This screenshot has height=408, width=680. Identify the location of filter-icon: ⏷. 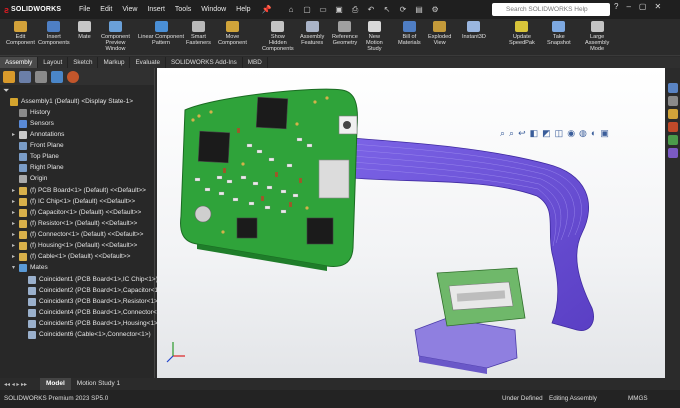
(6, 91).